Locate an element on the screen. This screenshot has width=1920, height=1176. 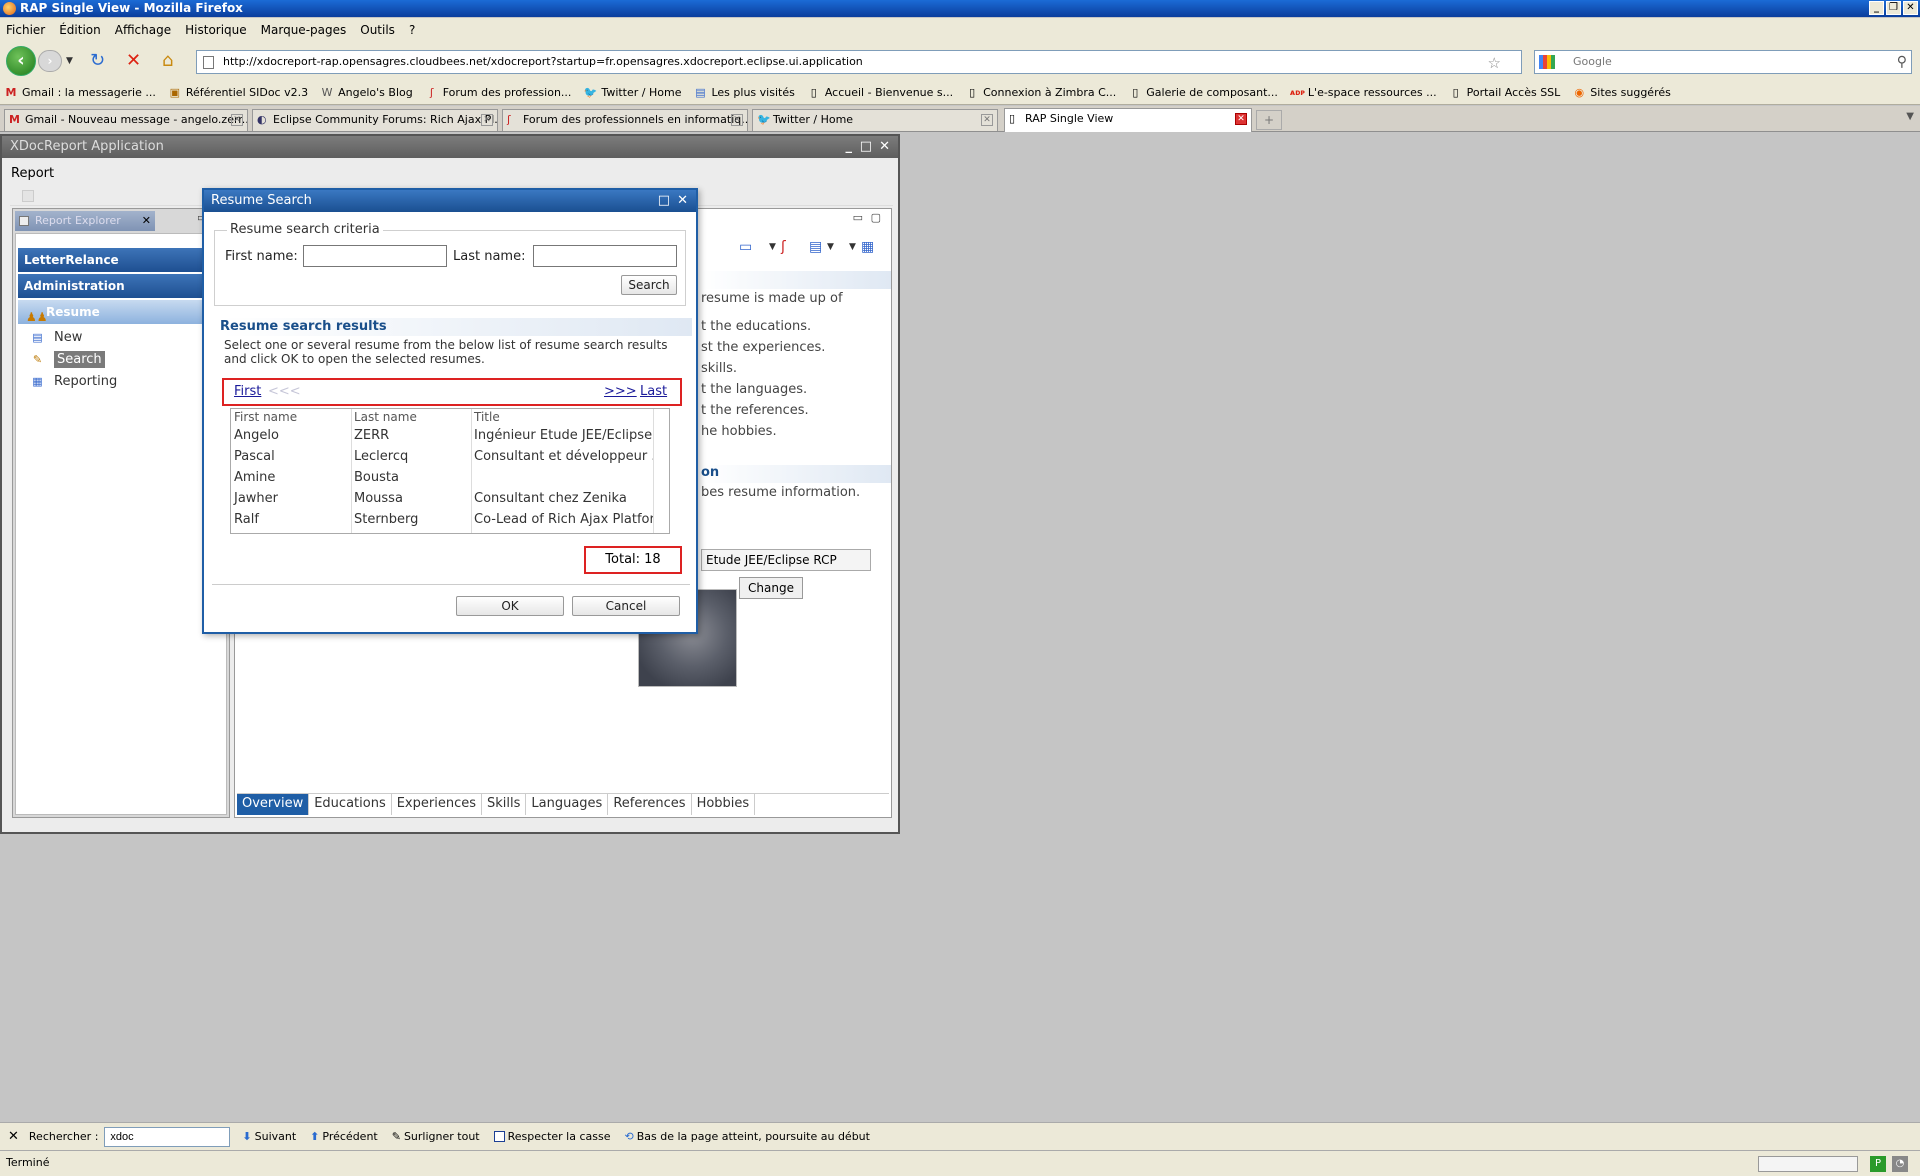
menu-help: ? is located at coordinates (412, 30).